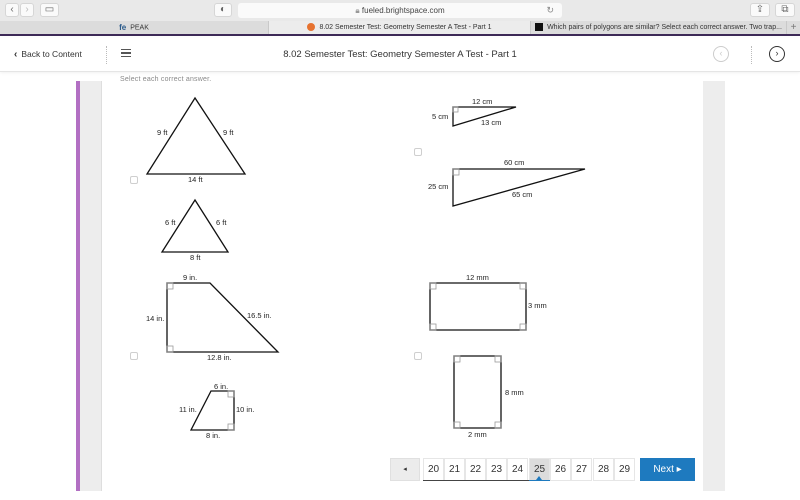  What do you see at coordinates (581, 469) in the screenshot?
I see `page-button: 27` at bounding box center [581, 469].